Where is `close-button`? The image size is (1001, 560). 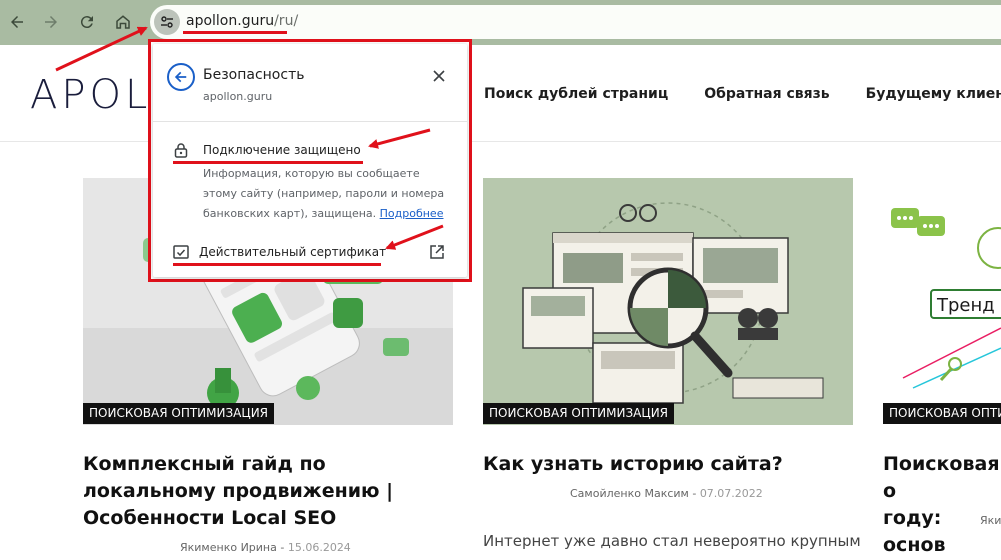 close-button is located at coordinates (439, 76).